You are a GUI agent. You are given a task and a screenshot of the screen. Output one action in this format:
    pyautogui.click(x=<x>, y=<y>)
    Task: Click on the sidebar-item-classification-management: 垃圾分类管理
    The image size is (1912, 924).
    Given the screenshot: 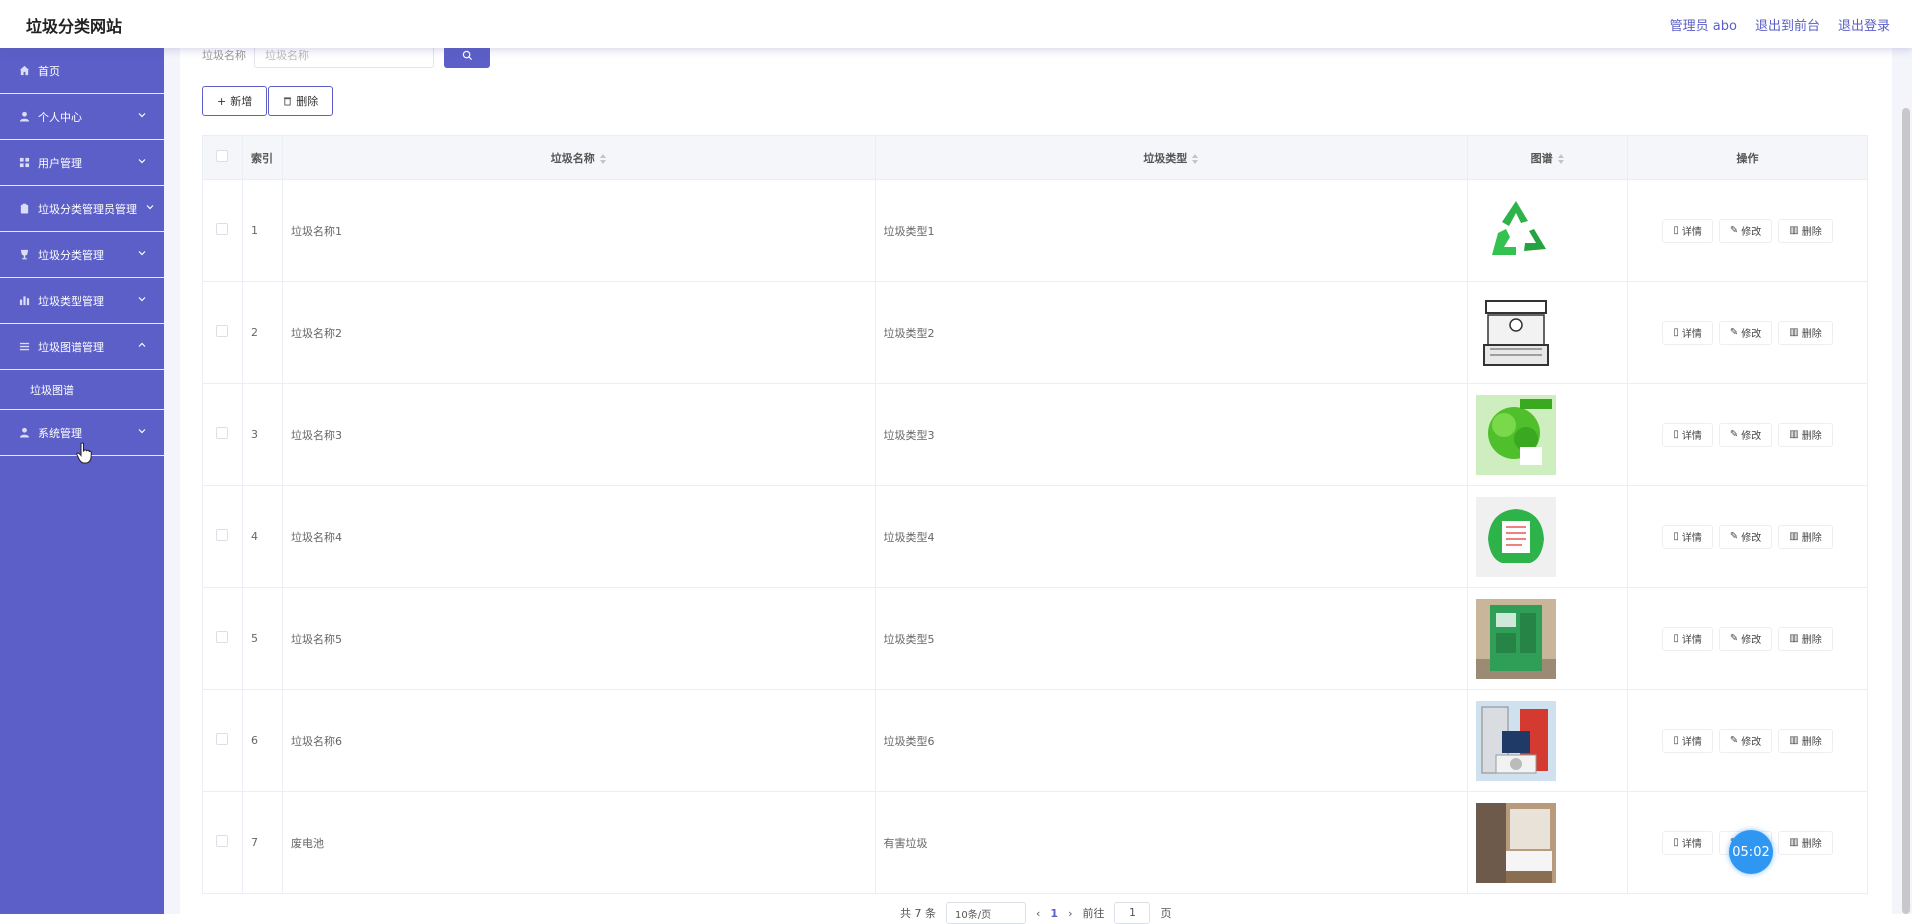 What is the action you would take?
    pyautogui.click(x=82, y=255)
    